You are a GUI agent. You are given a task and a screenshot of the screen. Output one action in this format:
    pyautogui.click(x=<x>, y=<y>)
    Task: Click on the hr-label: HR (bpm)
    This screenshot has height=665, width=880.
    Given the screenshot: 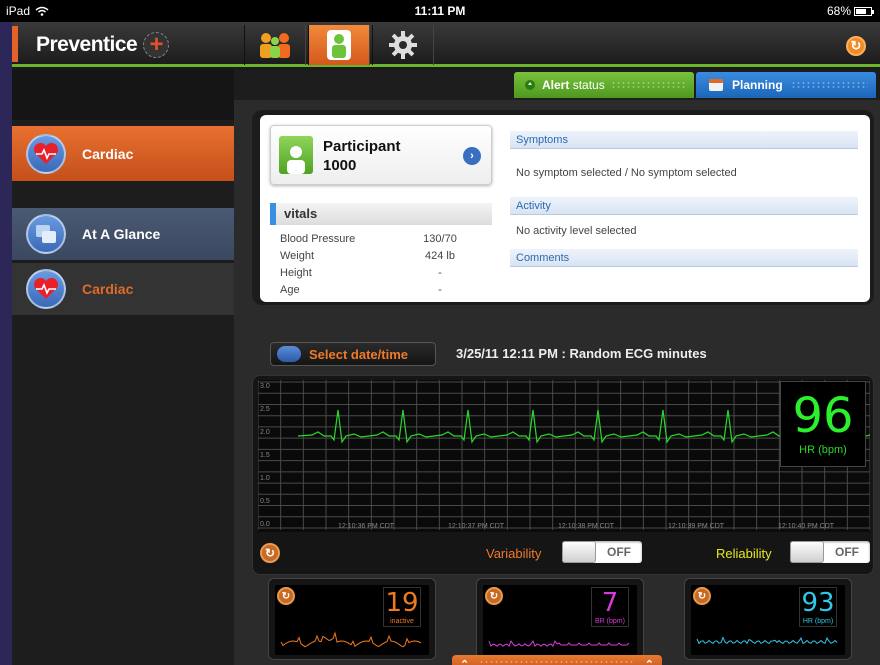 What is the action you would take?
    pyautogui.click(x=823, y=450)
    